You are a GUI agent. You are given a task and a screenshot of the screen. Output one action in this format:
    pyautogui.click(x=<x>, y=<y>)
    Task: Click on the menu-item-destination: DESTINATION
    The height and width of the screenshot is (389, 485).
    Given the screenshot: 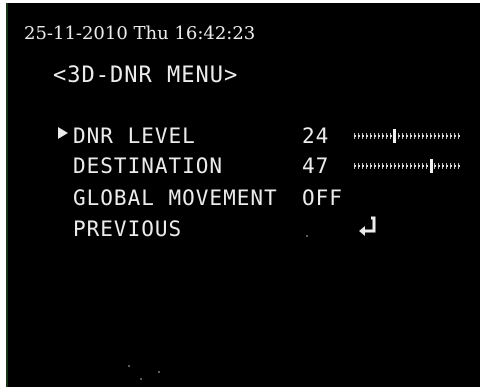 What is the action you would take?
    pyautogui.click(x=148, y=166)
    